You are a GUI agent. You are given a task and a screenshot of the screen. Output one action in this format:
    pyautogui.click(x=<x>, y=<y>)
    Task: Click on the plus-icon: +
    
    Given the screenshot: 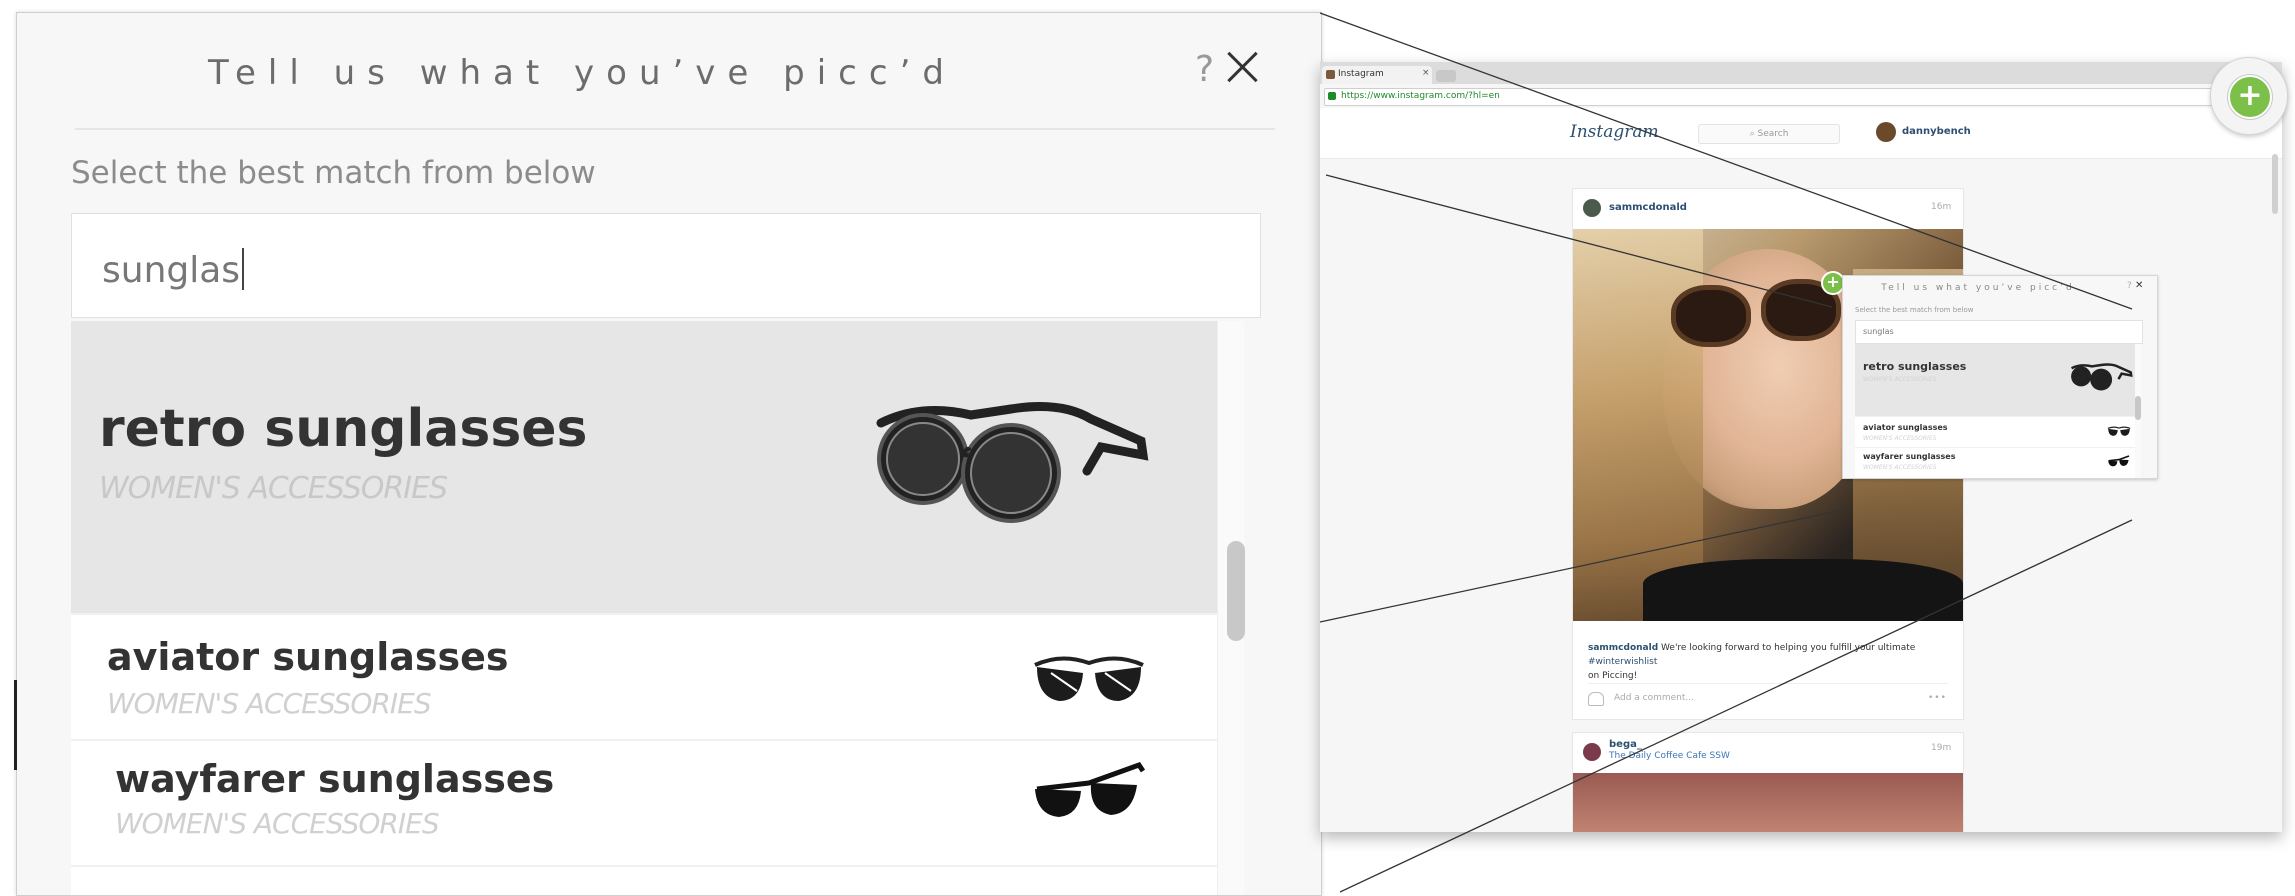 What is the action you would take?
    pyautogui.click(x=2250, y=97)
    